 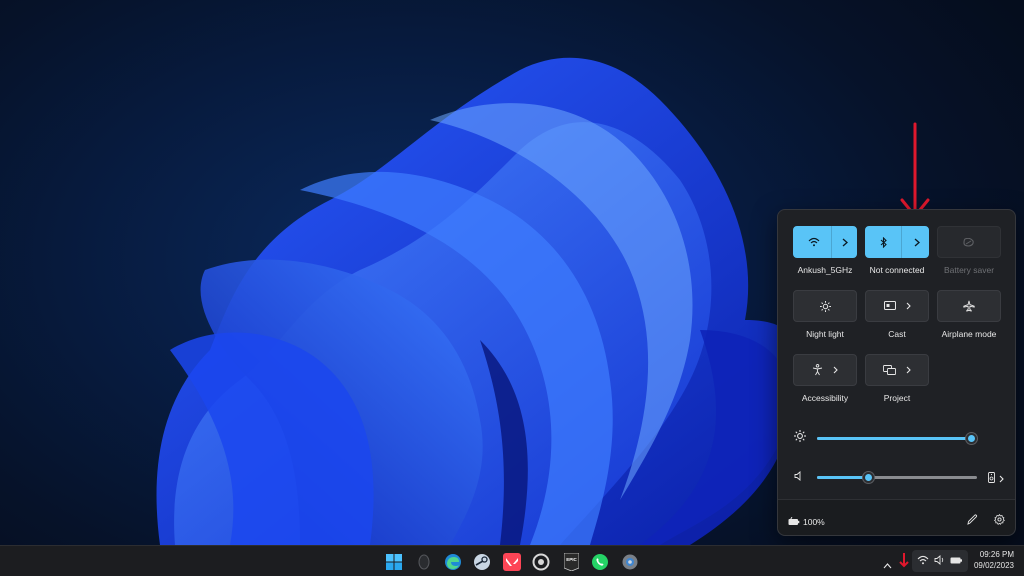 I want to click on bluetooth-icon, so click(x=884, y=242).